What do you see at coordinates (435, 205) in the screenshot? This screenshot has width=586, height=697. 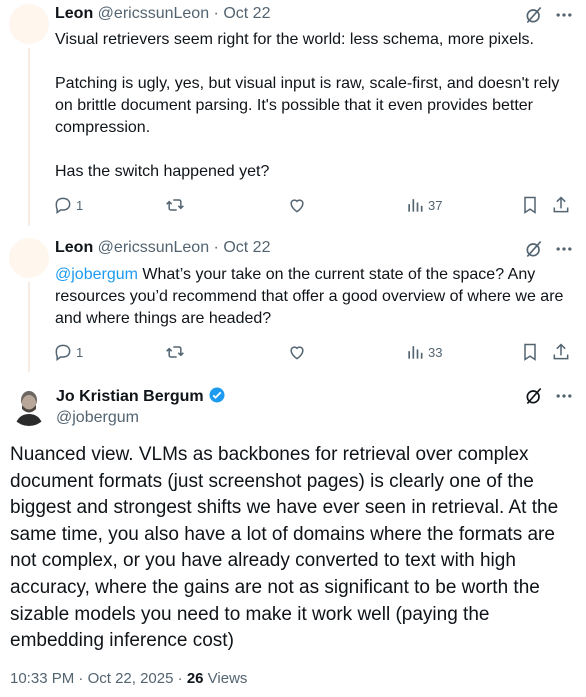 I see `views-count: 37` at bounding box center [435, 205].